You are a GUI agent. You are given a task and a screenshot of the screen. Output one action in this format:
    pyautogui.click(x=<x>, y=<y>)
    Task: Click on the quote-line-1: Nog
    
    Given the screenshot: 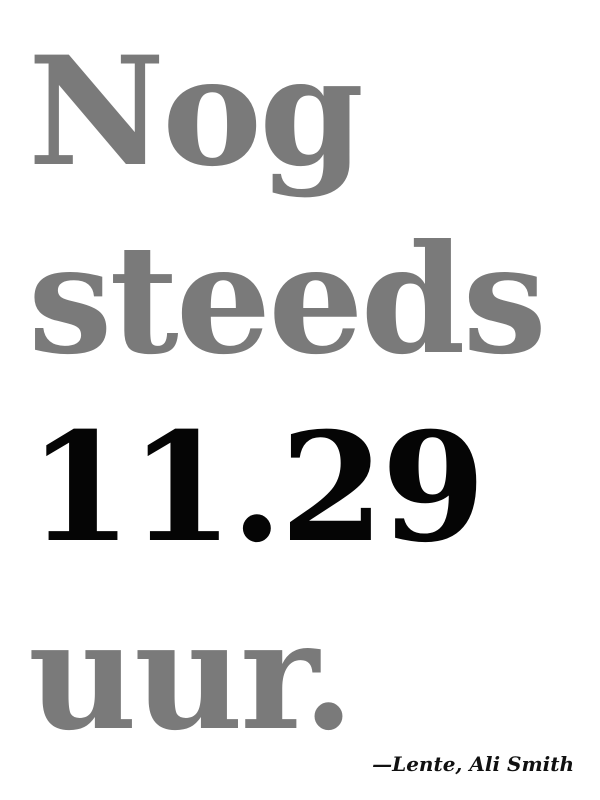 What is the action you would take?
    pyautogui.click(x=196, y=112)
    